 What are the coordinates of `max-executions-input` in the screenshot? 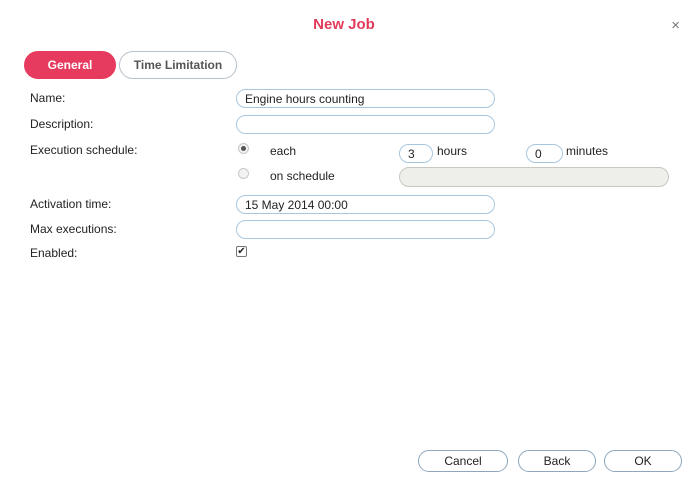 It's located at (365, 229).